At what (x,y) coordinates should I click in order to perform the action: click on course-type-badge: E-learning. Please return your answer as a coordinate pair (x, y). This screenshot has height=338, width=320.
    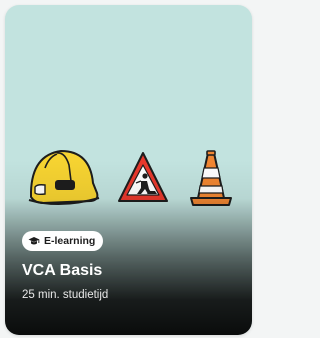
    Looking at the image, I should click on (63, 241).